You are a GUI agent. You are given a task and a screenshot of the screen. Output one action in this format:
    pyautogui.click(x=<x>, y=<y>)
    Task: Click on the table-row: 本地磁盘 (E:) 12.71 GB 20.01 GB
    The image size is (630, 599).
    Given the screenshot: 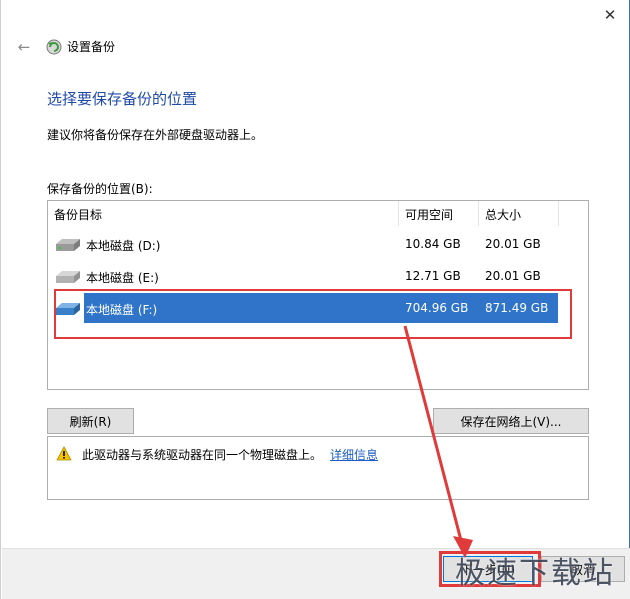 What is the action you would take?
    pyautogui.click(x=314, y=276)
    